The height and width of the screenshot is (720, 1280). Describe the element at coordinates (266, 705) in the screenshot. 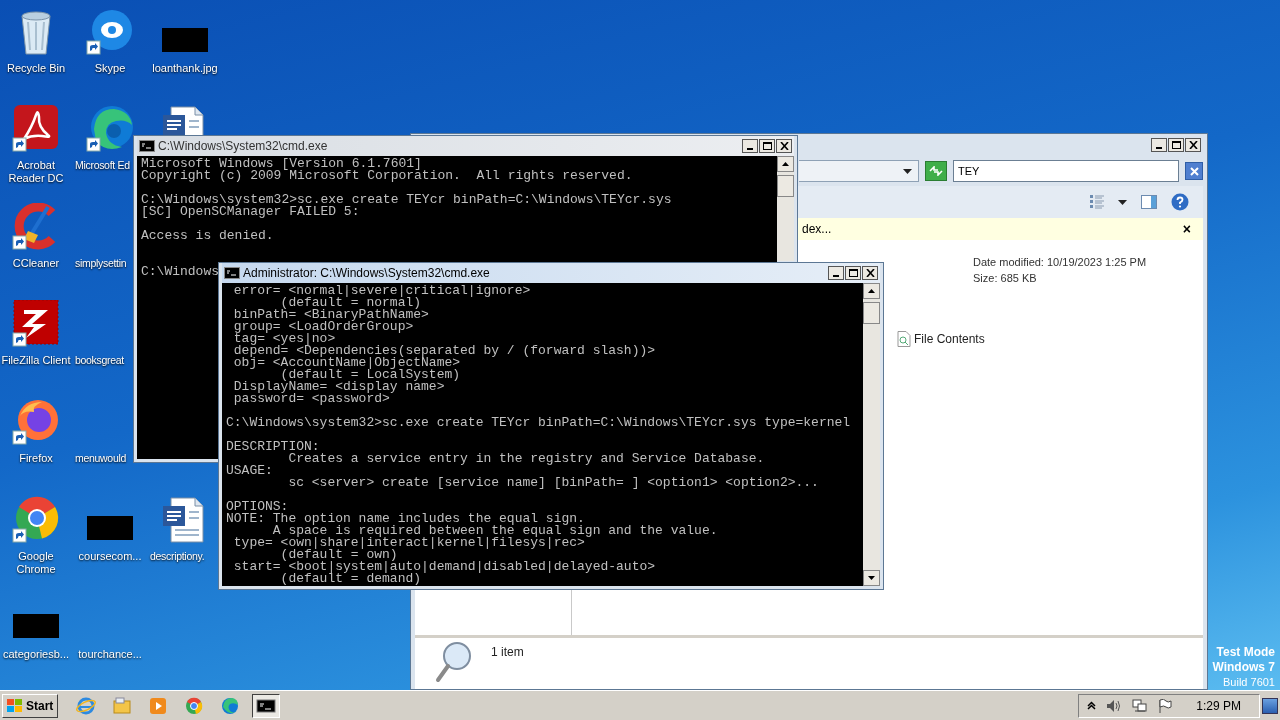

I see `taskbar-button` at that location.